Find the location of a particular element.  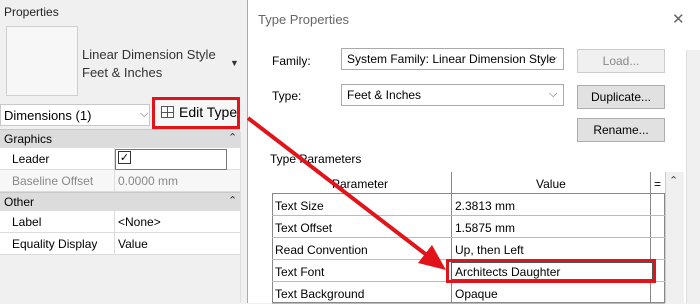

arrow-shaft is located at coordinates (338, 187).